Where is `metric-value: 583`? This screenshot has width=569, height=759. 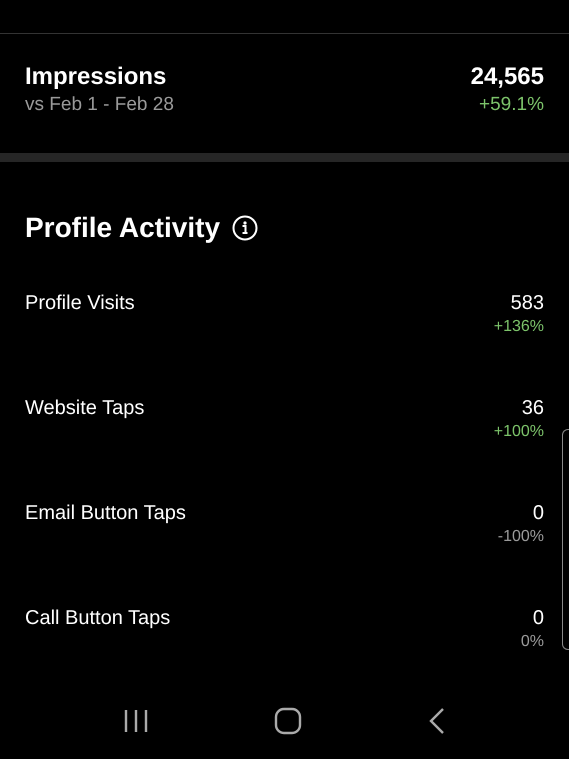 metric-value: 583 is located at coordinates (527, 303).